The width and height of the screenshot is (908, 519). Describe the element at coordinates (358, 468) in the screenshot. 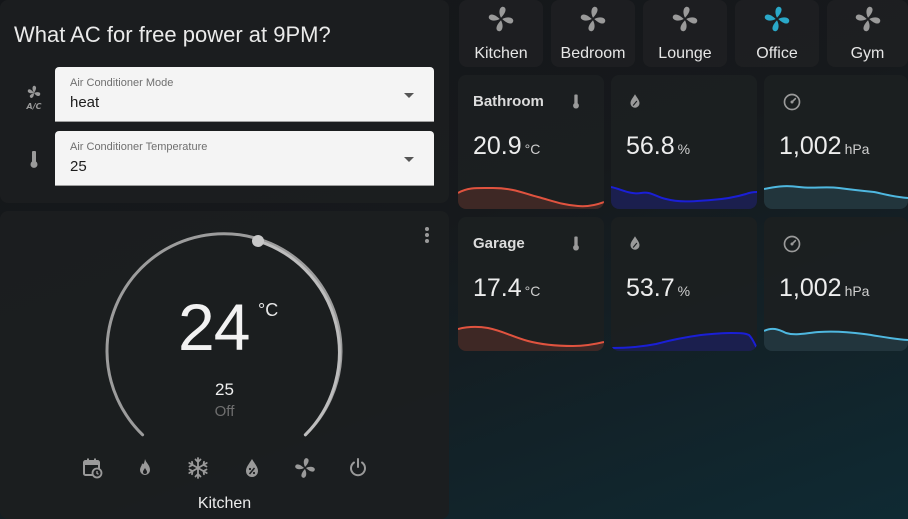

I see `power-icon` at that location.